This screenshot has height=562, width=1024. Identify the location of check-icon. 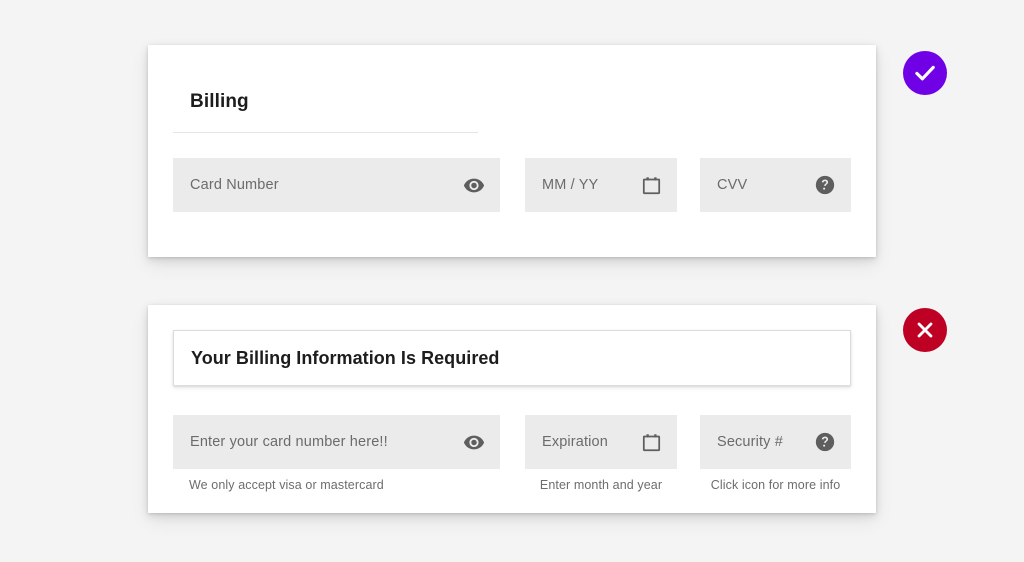
(925, 73).